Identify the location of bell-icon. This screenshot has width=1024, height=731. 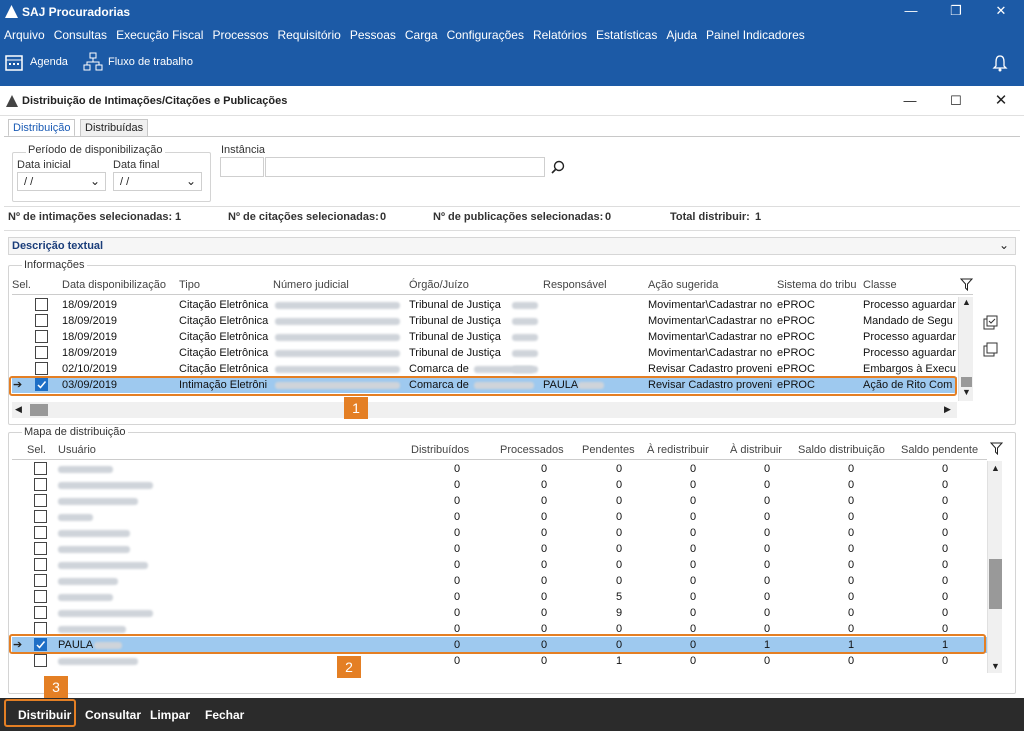
(1000, 63).